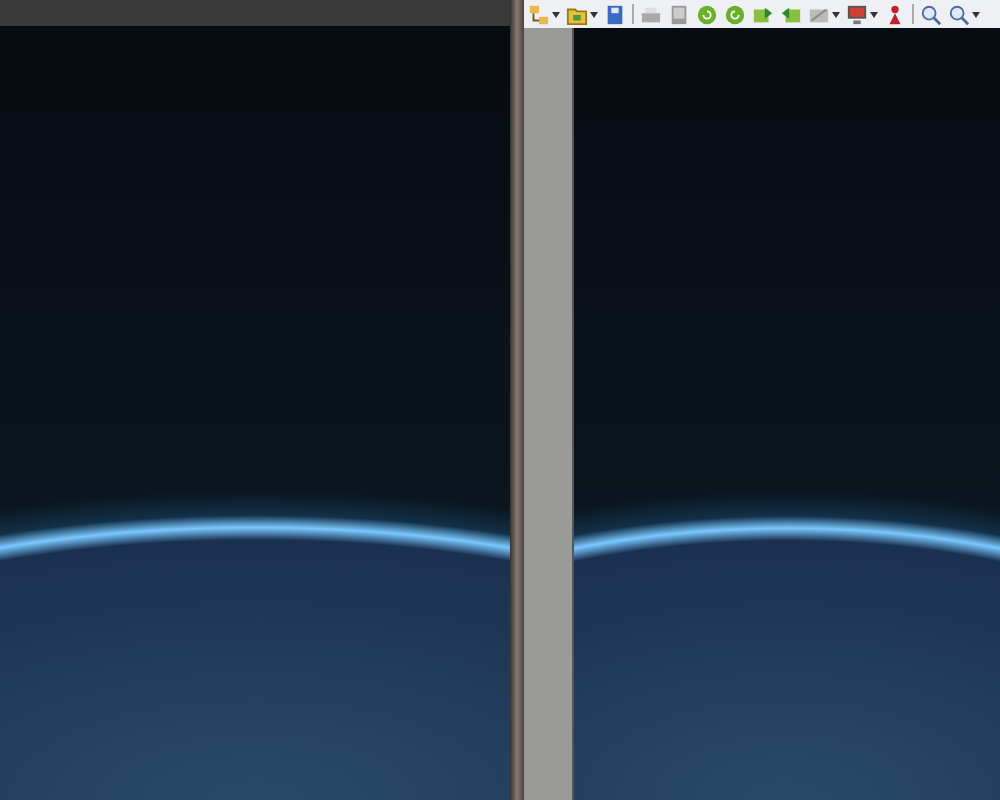  What do you see at coordinates (577, 14) in the screenshot?
I see `folder-icon` at bounding box center [577, 14].